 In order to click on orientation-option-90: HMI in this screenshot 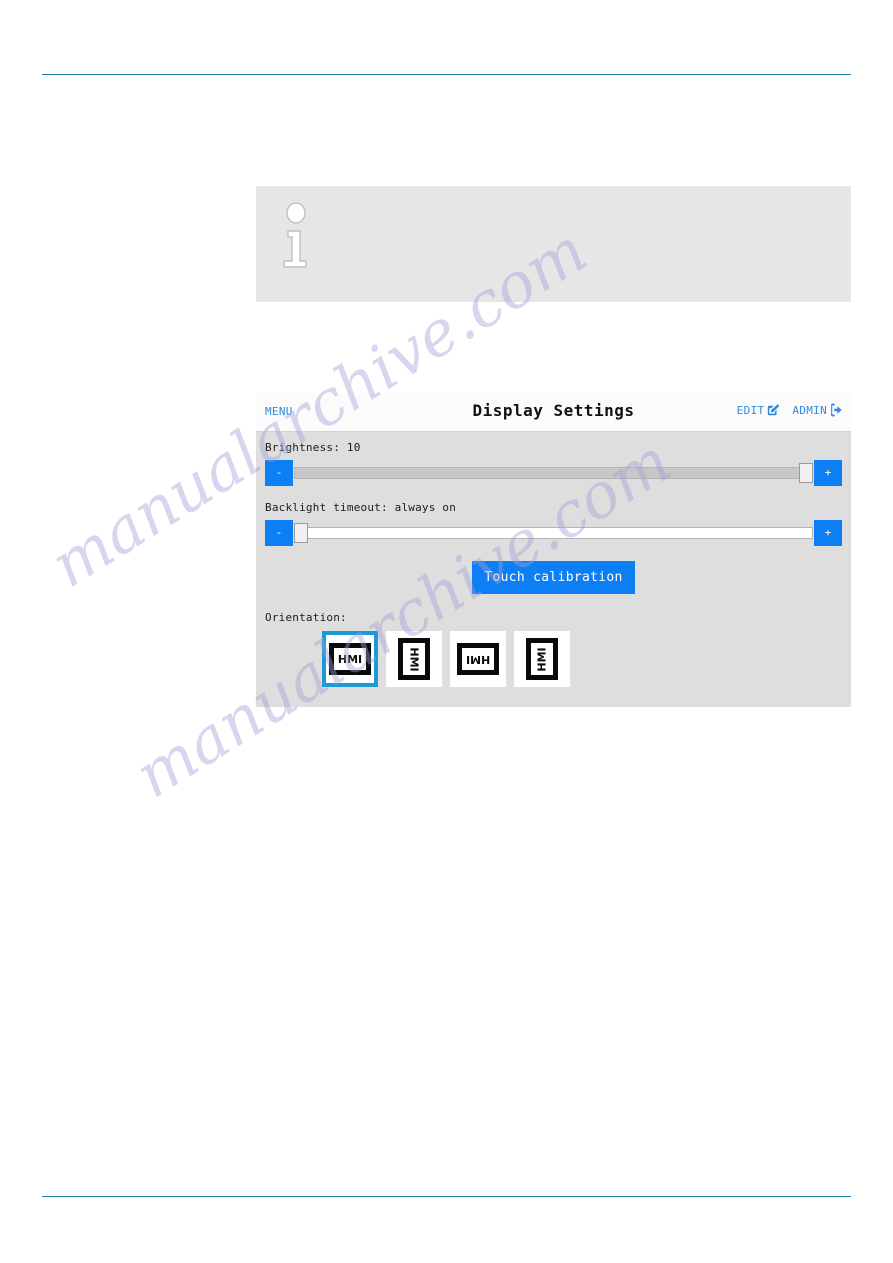, I will do `click(414, 659)`.